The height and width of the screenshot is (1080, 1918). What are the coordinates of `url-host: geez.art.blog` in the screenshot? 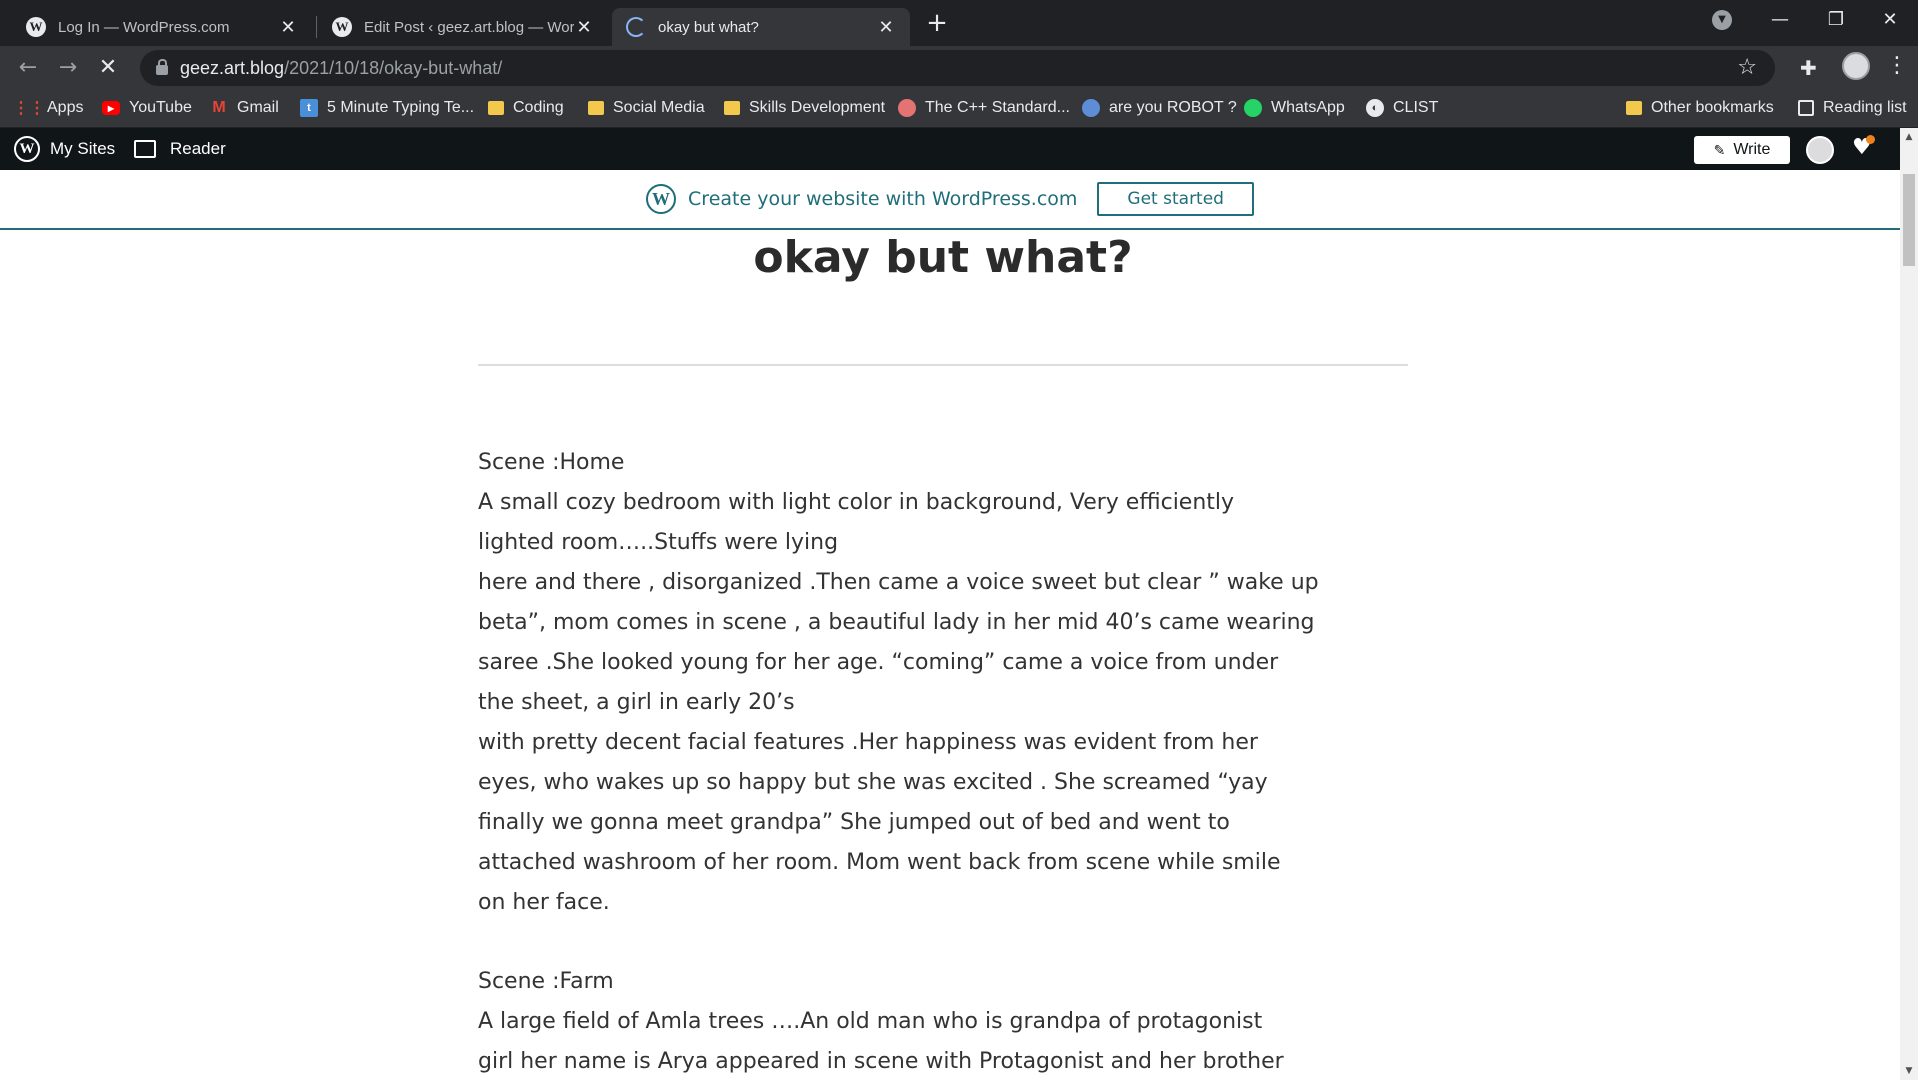 It's located at (232, 67).